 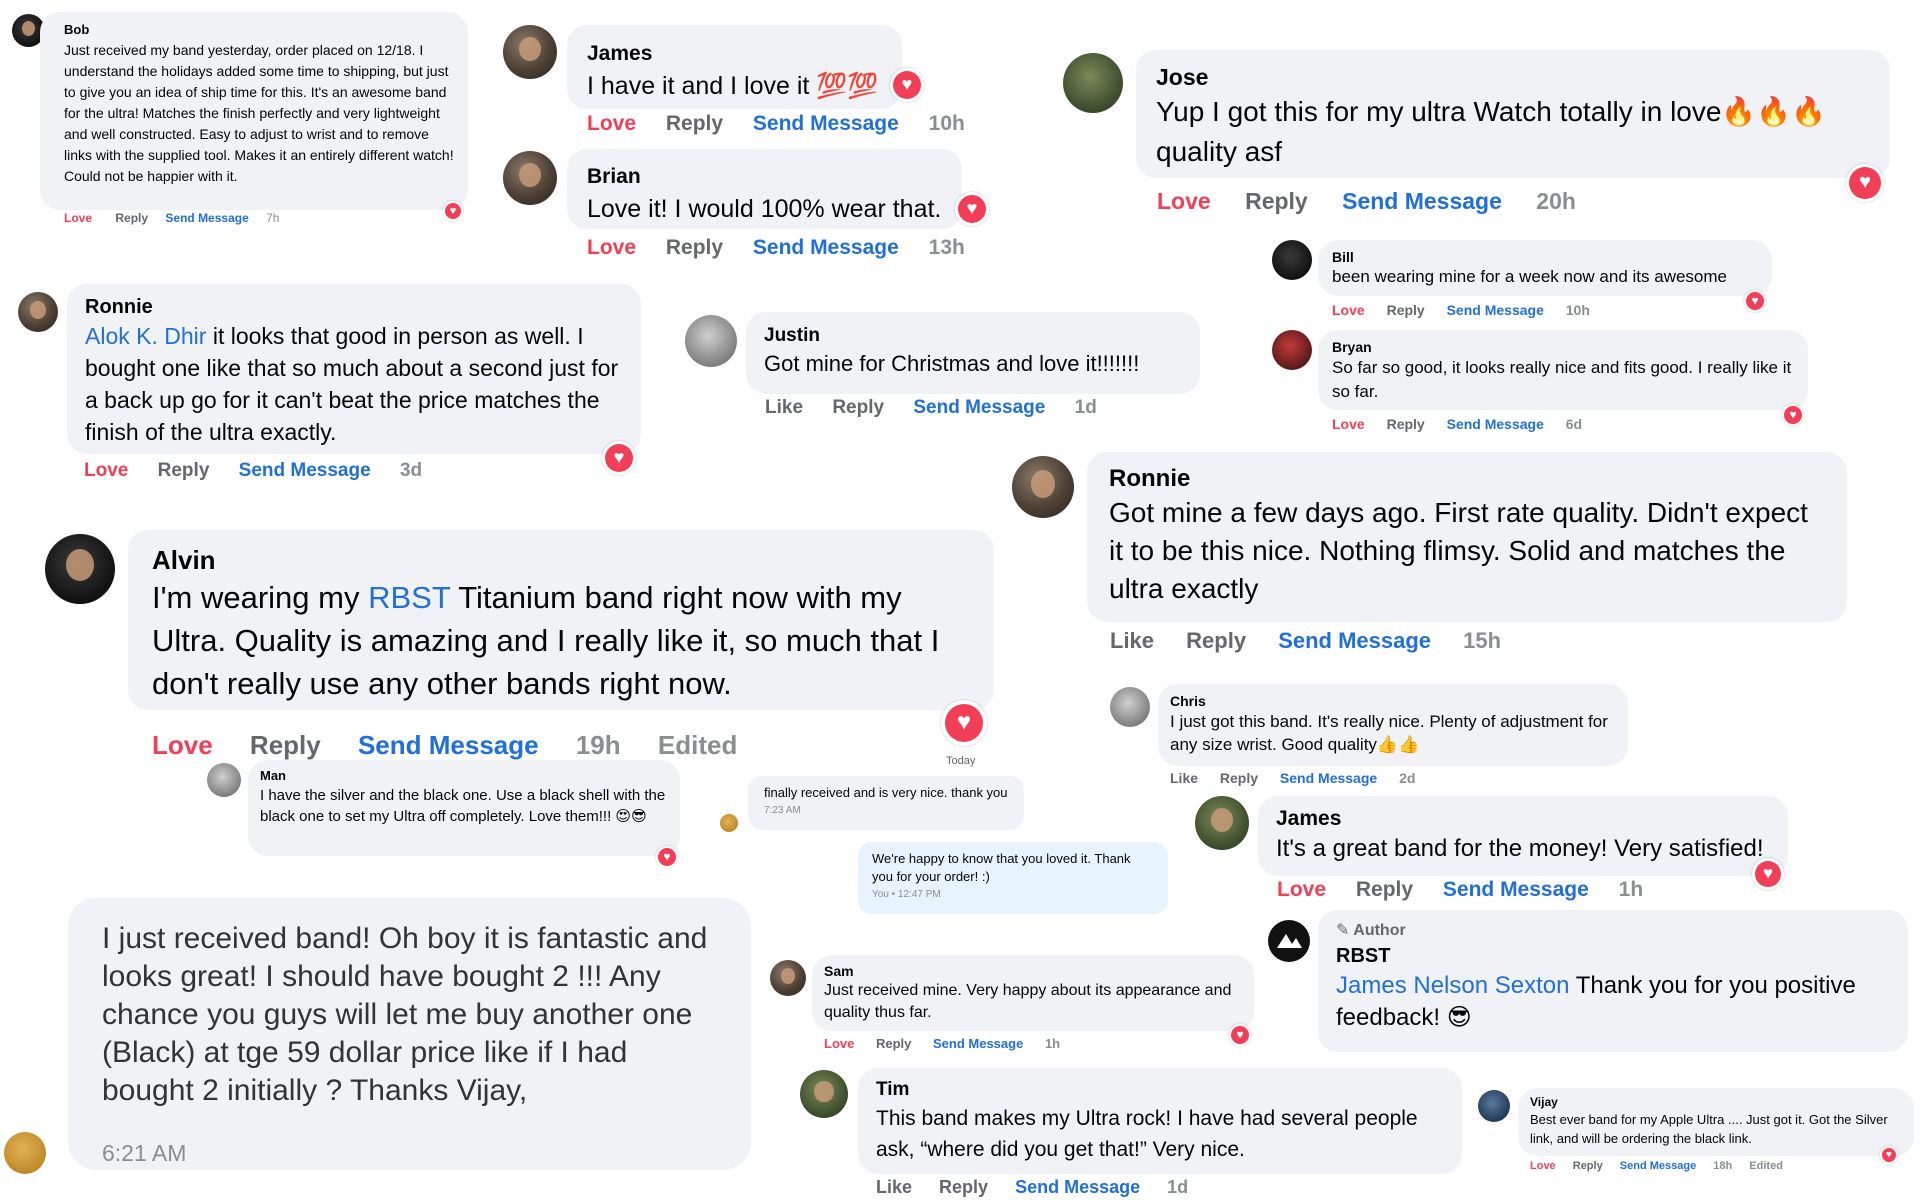 What do you see at coordinates (1545, 257) in the screenshot?
I see `comment-author: Bill` at bounding box center [1545, 257].